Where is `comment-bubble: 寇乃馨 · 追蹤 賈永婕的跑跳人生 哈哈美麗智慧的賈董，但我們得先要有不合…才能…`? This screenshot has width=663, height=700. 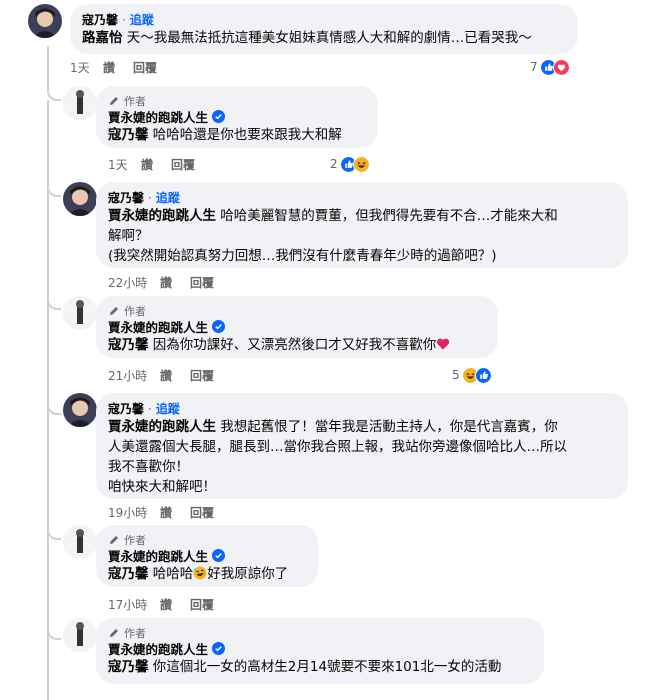
comment-bubble: 寇乃馨 · 追蹤 賈永婕的跑跳人生 哈哈美麗智慧的賈董，但我們得先要有不合…才能… is located at coordinates (362, 225).